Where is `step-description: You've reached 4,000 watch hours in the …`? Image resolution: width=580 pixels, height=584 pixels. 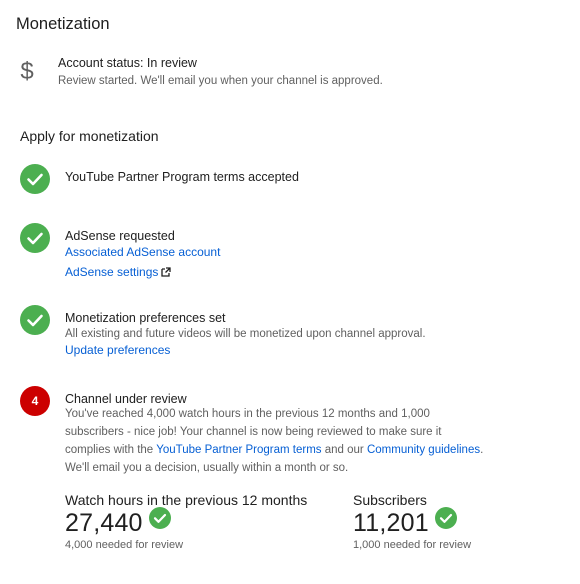
step-description: You've reached 4,000 watch hours in the … is located at coordinates (300, 441).